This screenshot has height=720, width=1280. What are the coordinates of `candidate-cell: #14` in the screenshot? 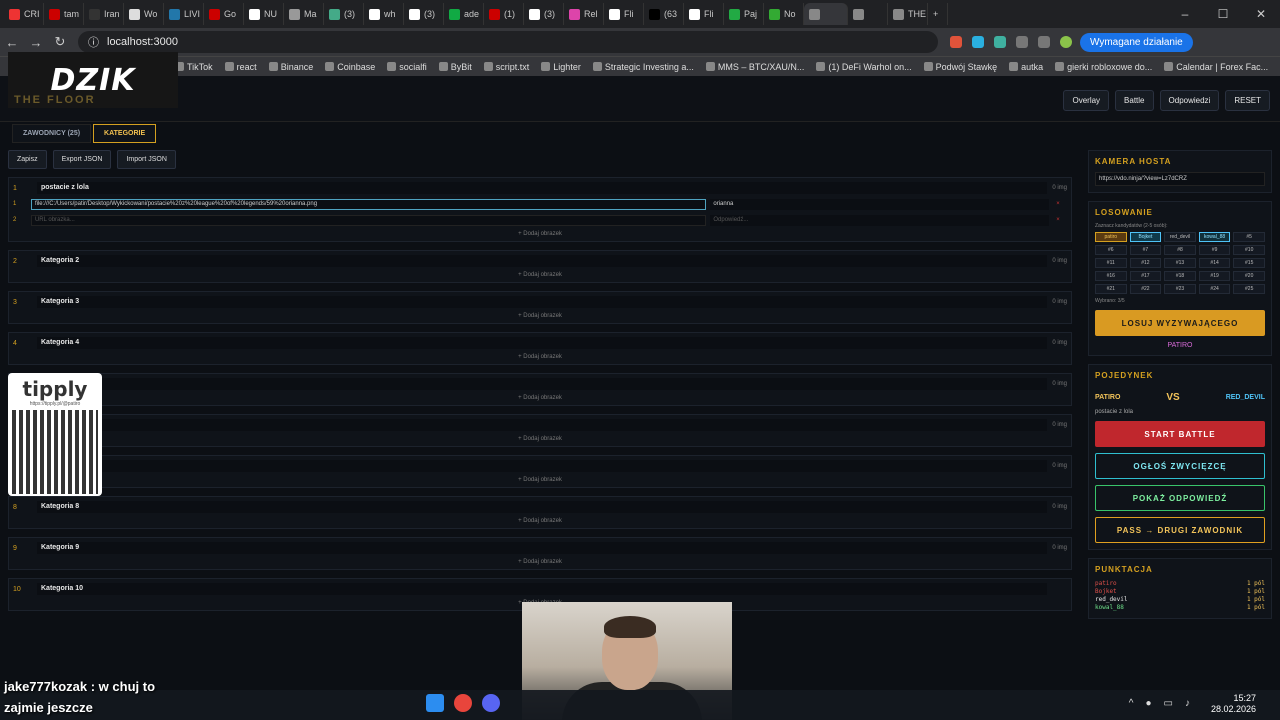 It's located at (1214, 263).